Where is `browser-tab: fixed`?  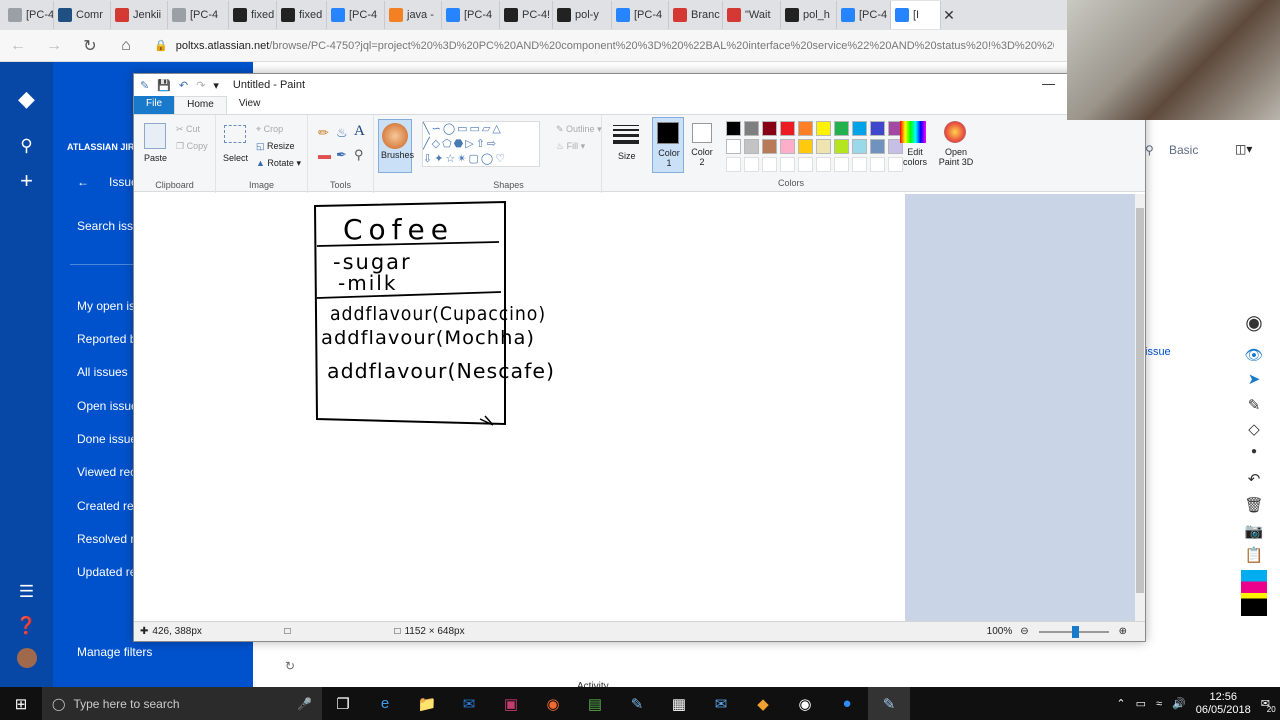
browser-tab: fixed is located at coordinates (253, 15).